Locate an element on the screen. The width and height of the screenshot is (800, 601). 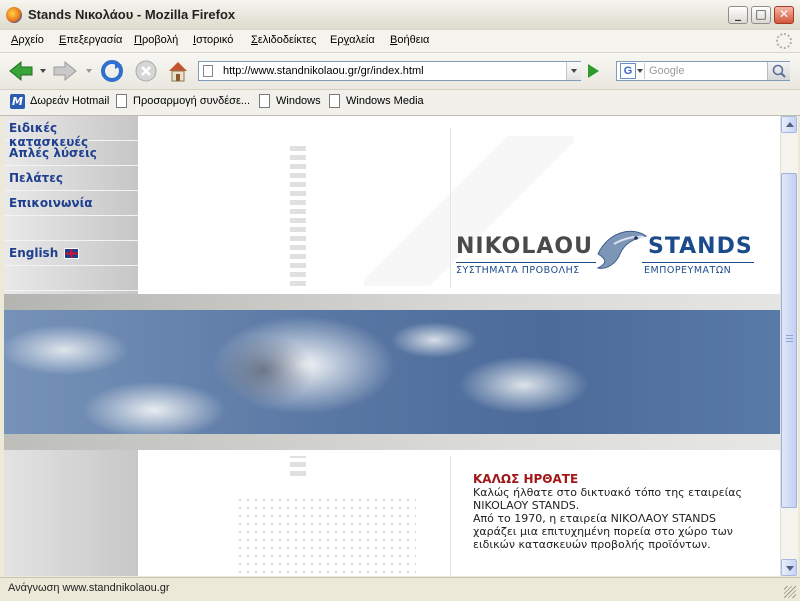
back-button is located at coordinates (21, 71).